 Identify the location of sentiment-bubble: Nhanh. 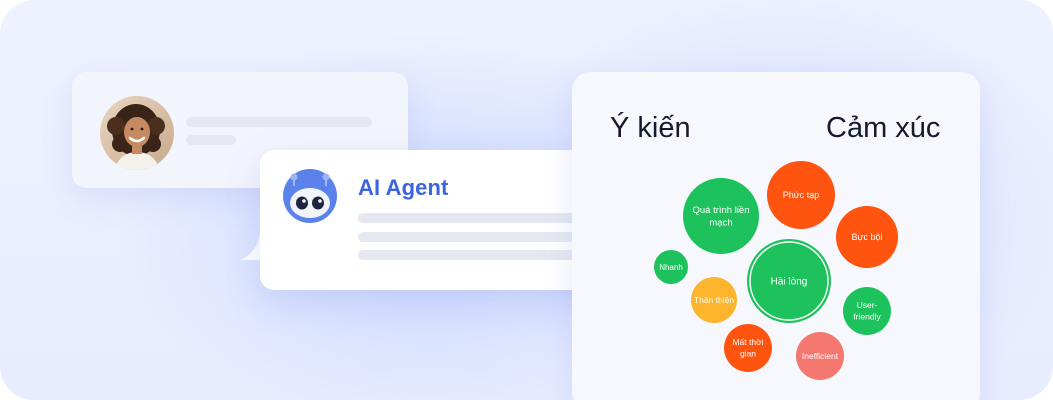
(671, 267).